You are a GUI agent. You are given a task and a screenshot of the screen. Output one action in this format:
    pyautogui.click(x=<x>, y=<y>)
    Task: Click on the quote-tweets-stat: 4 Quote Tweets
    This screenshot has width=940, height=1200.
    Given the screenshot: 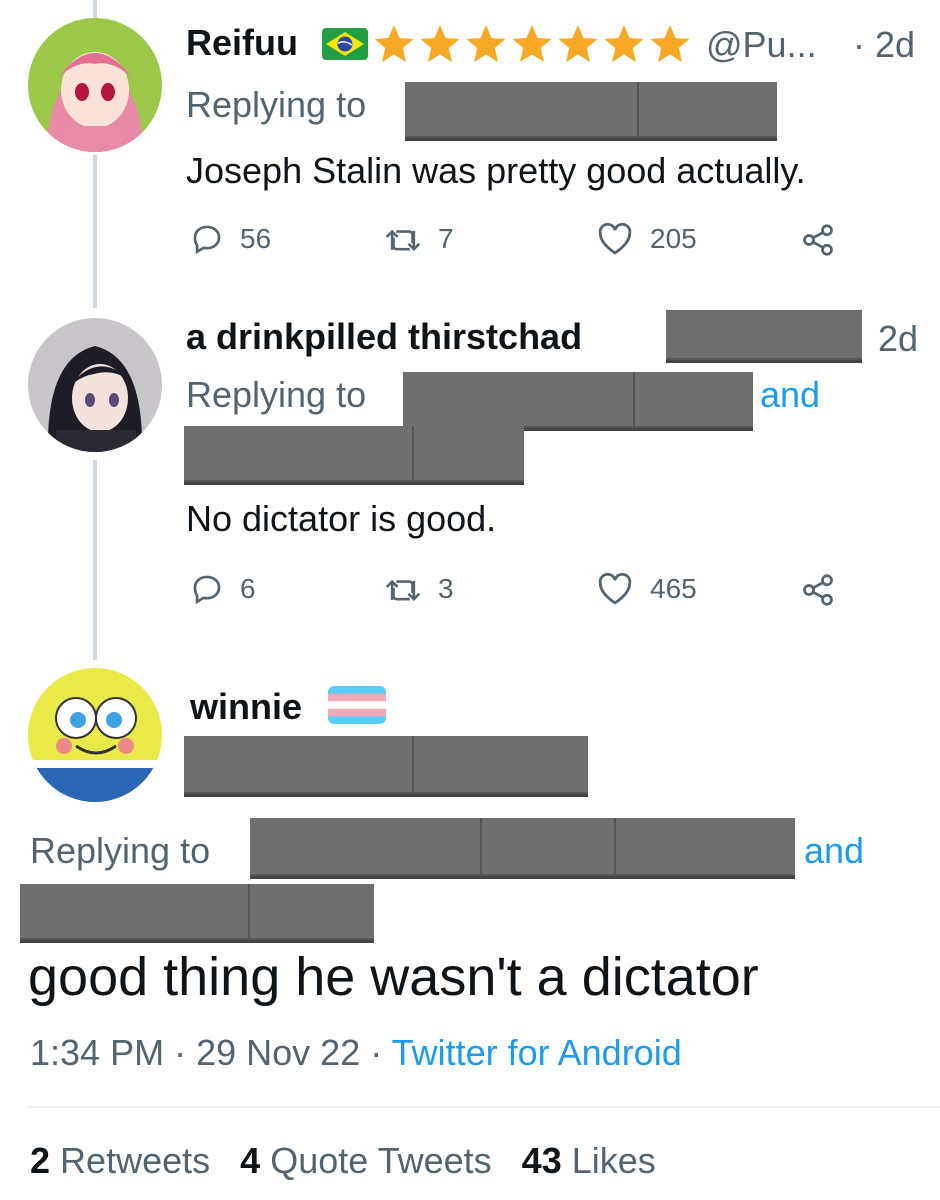 What is the action you would take?
    pyautogui.click(x=366, y=1160)
    